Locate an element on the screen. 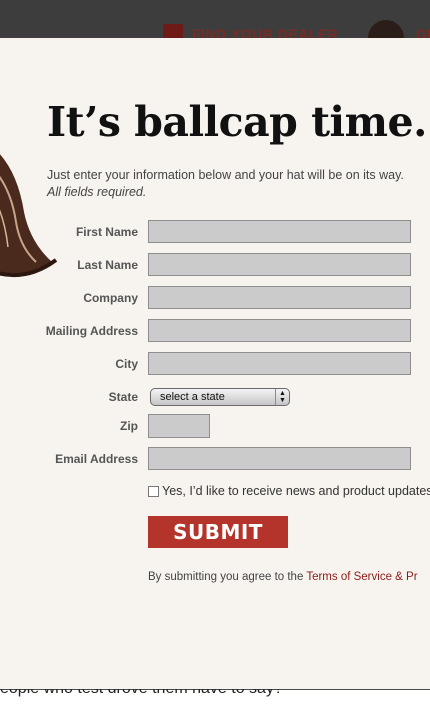  city-field is located at coordinates (279, 363).